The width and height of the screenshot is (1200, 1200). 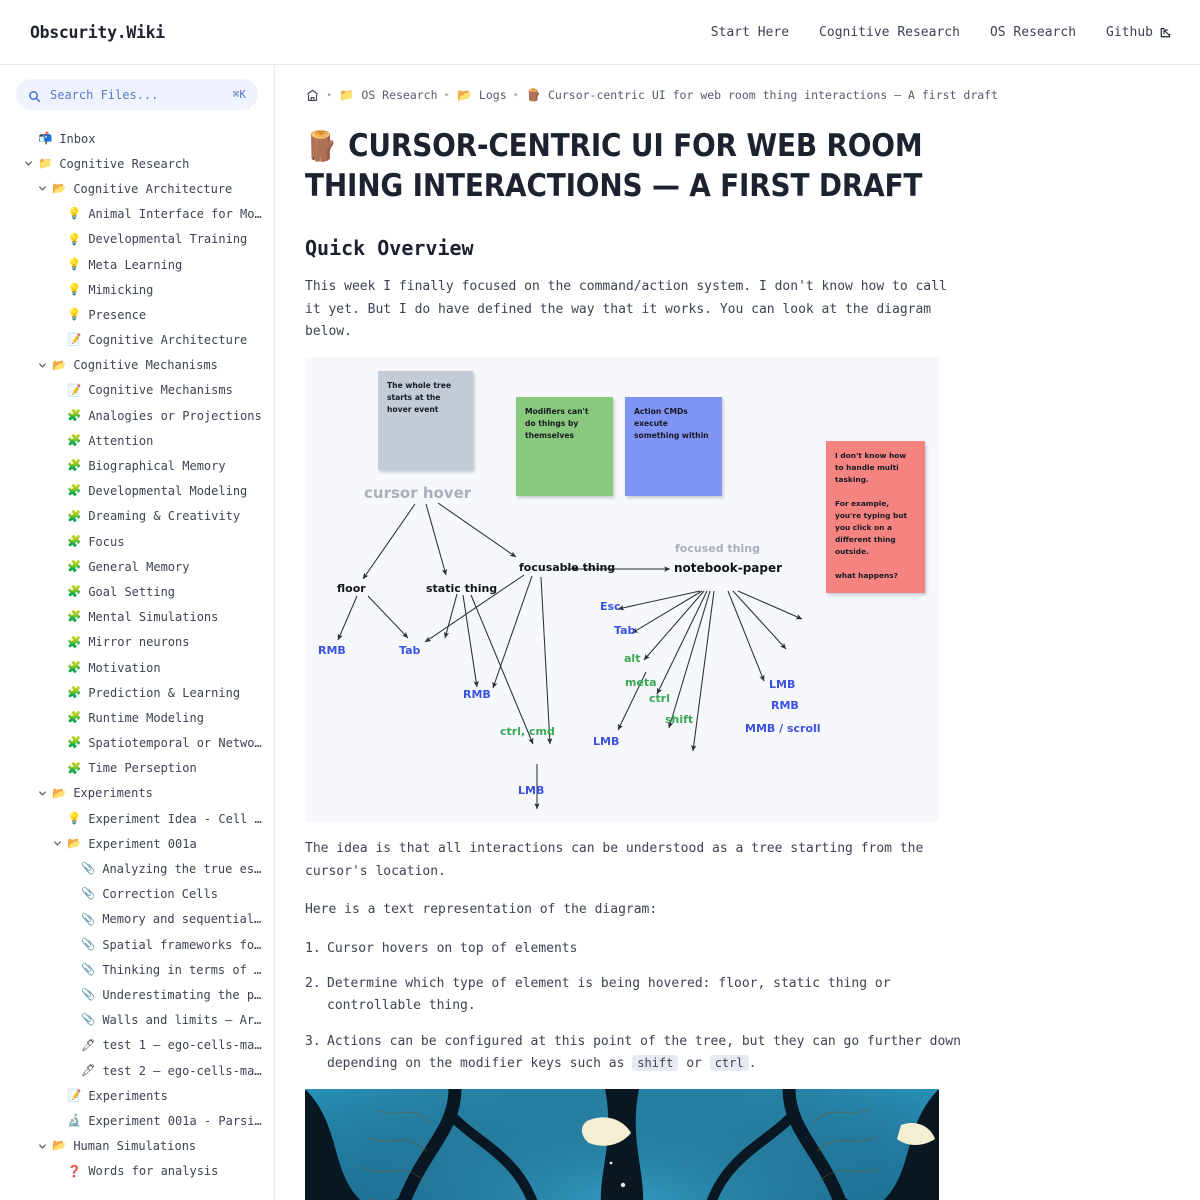 I want to click on node-shift: shift, so click(x=679, y=719).